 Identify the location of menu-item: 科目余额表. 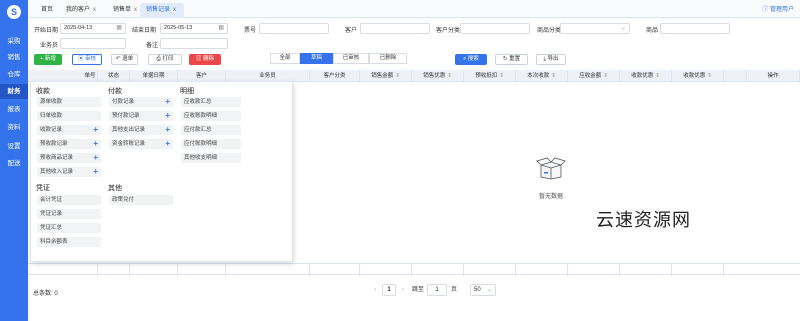
(69, 242).